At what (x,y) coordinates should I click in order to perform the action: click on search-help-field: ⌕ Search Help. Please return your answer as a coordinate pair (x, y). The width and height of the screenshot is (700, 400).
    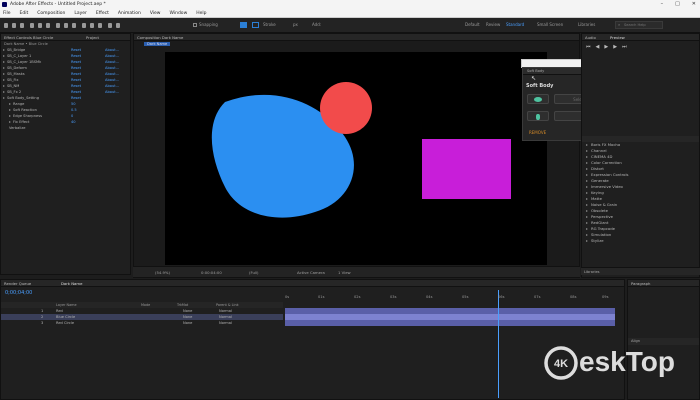
    Looking at the image, I should click on (639, 25).